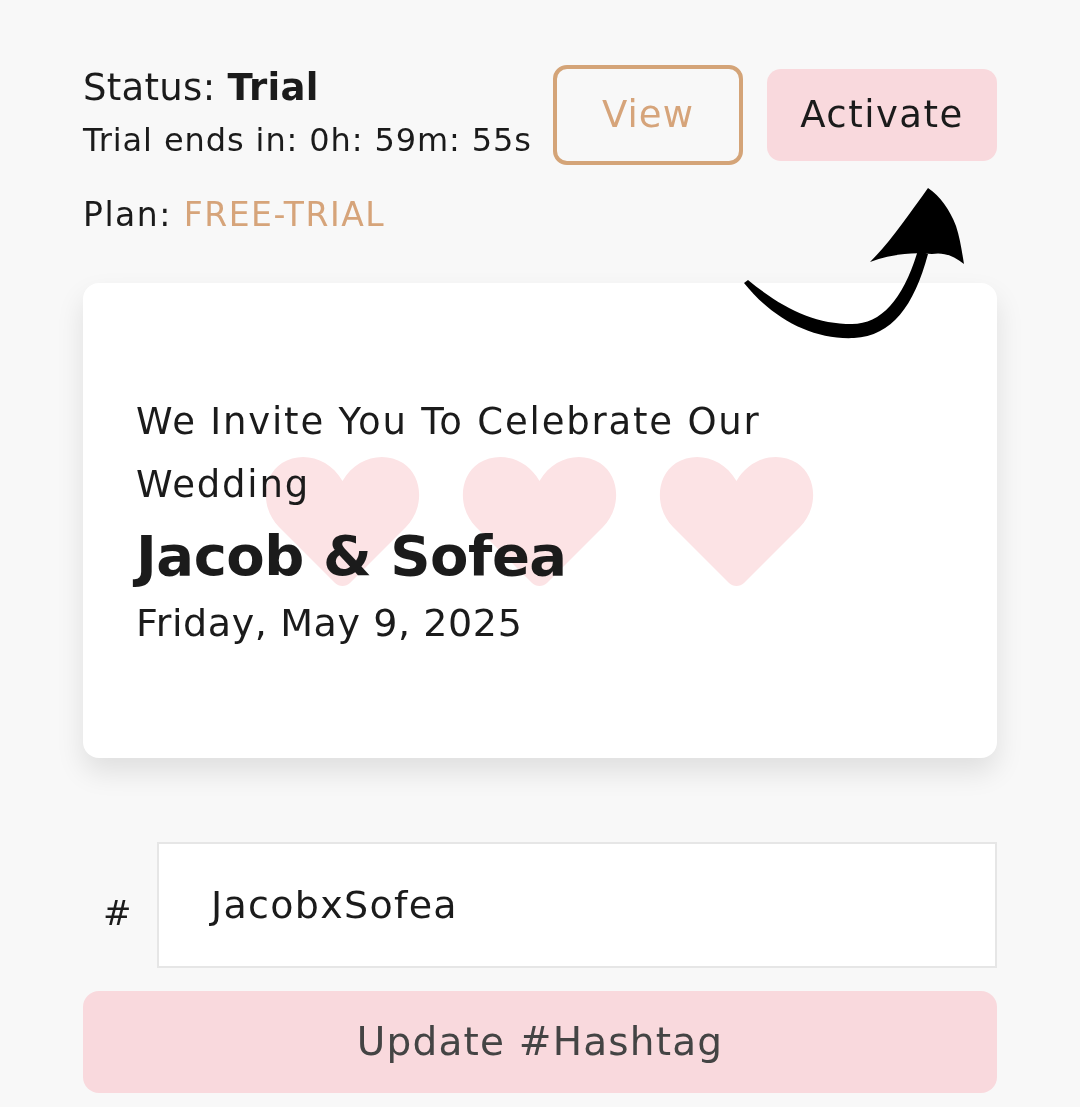  What do you see at coordinates (540, 1042) in the screenshot?
I see `update-hashtag-button: Update #Hashtag` at bounding box center [540, 1042].